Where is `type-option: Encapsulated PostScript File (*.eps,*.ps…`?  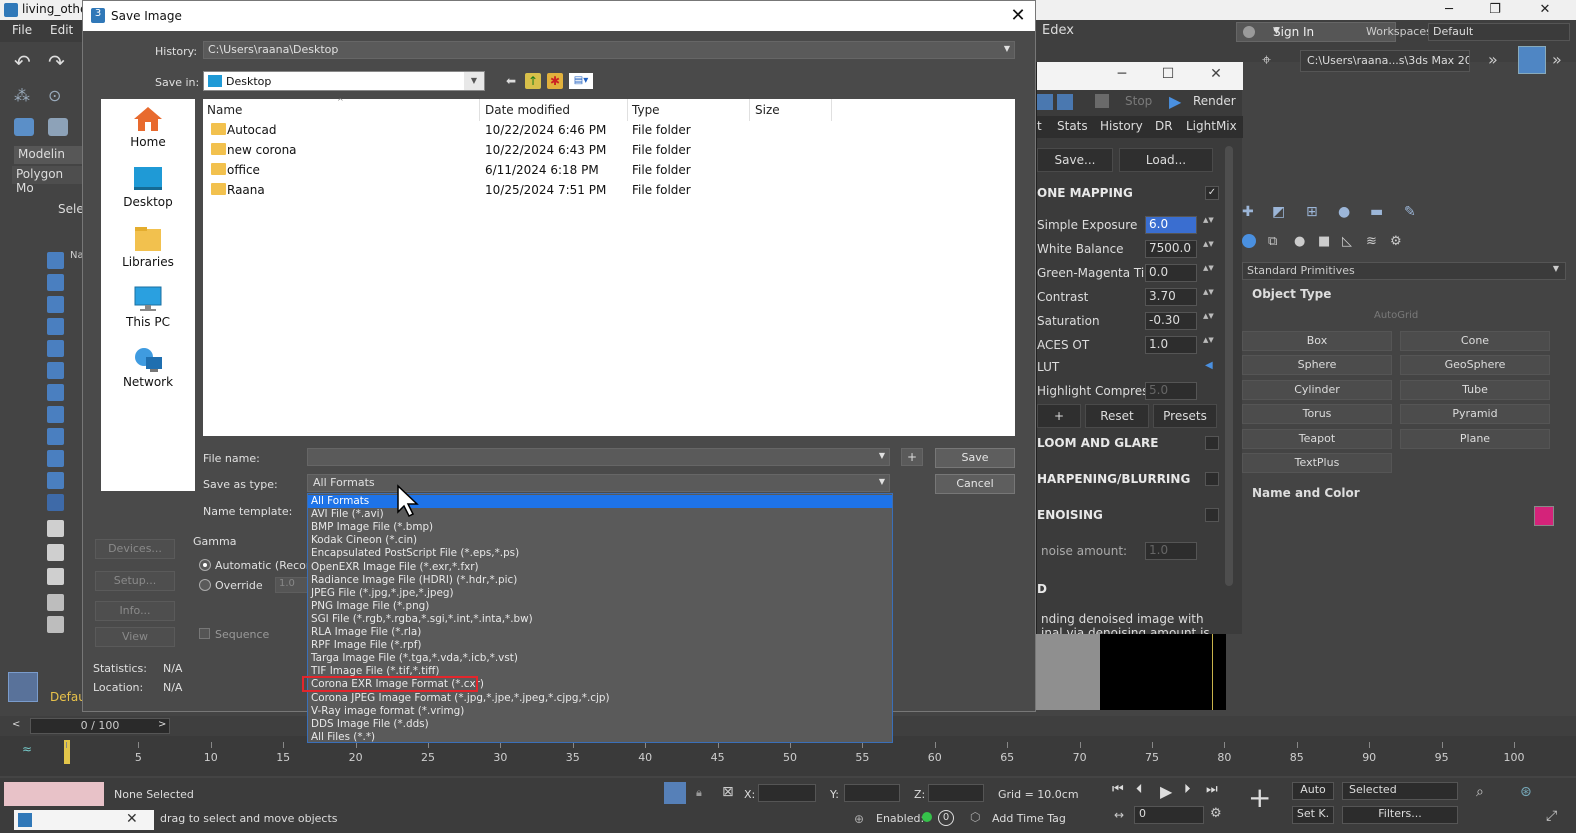 type-option: Encapsulated PostScript File (*.eps,*.ps… is located at coordinates (600, 553).